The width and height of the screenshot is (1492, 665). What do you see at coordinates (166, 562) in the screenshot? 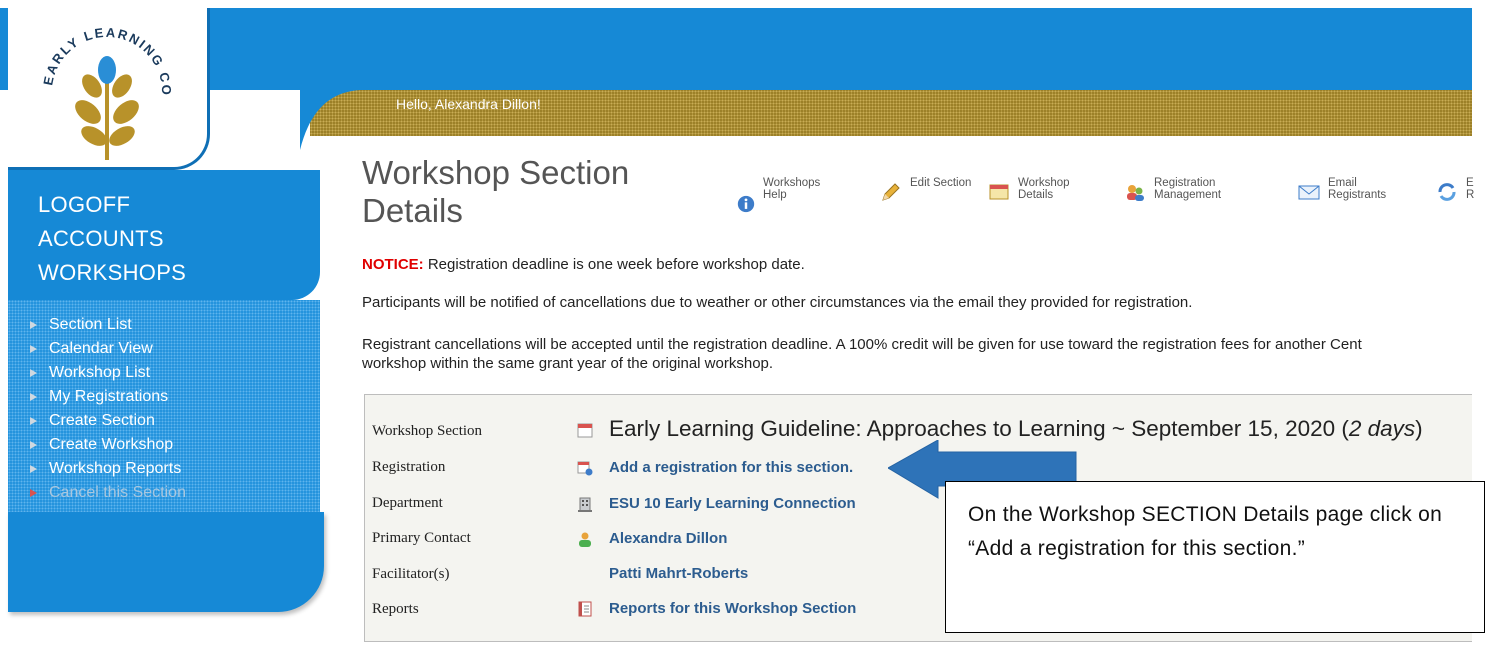
I see `sidebar-footer` at bounding box center [166, 562].